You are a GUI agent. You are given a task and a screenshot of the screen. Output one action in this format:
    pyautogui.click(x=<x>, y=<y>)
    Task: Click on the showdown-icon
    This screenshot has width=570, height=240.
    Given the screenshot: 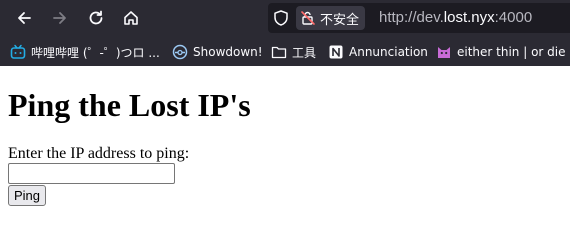 What is the action you would take?
    pyautogui.click(x=180, y=52)
    